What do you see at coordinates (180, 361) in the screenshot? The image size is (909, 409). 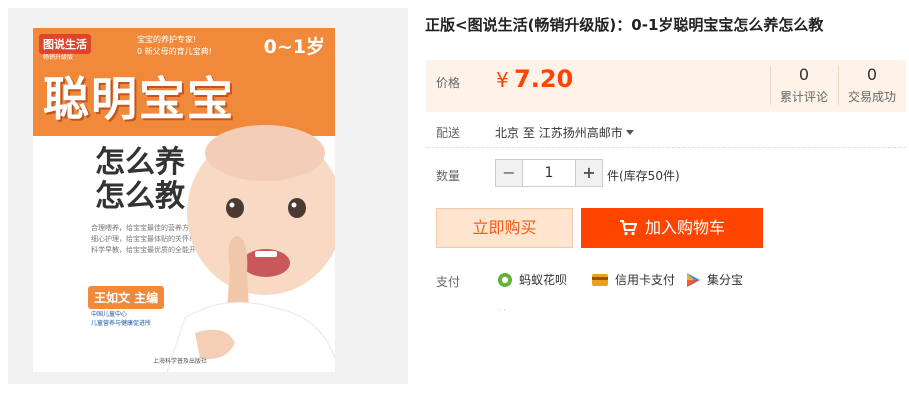 I see `cover-publisher: 上海科学普及出版社` at bounding box center [180, 361].